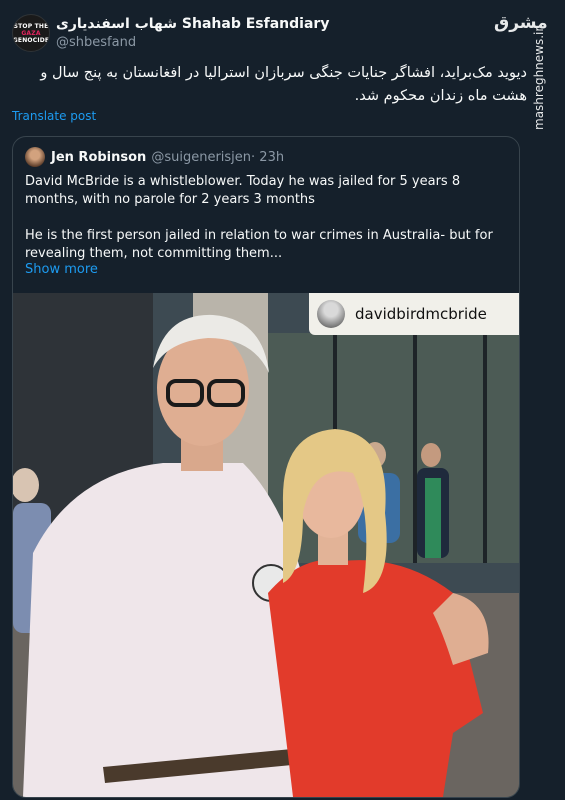  I want to click on author-handle: @shbesfand, so click(96, 42).